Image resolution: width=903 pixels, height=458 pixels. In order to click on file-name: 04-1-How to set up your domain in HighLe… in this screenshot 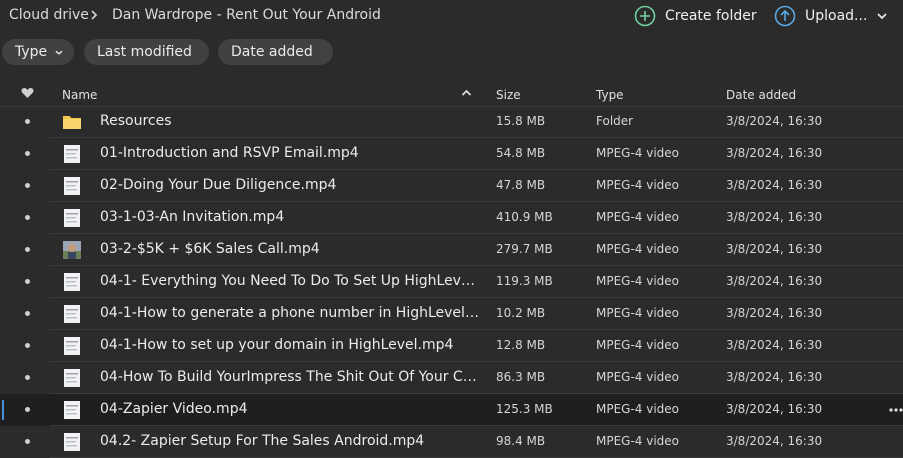, I will do `click(276, 345)`.